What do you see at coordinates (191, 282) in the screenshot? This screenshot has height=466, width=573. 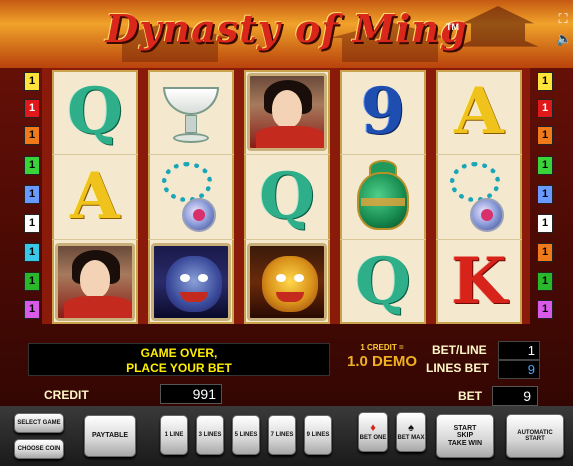 I see `symbol-blue-lion` at bounding box center [191, 282].